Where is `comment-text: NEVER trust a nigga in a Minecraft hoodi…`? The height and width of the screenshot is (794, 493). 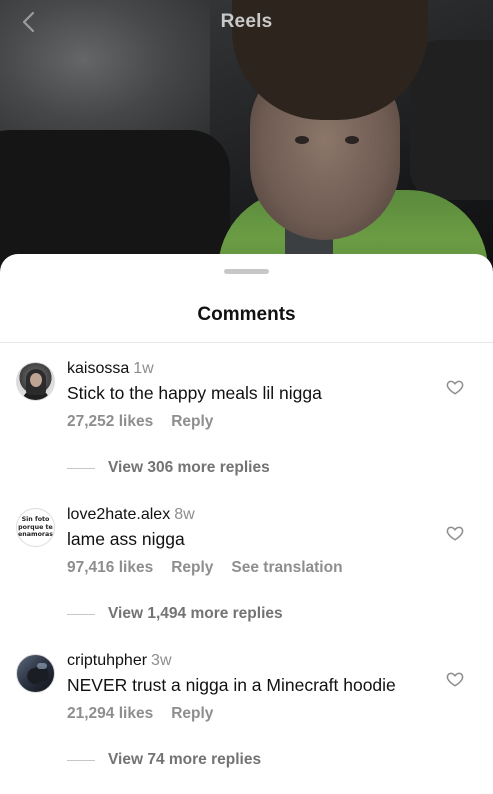 comment-text: NEVER trust a nigga in a Minecraft hoodi… is located at coordinates (231, 685).